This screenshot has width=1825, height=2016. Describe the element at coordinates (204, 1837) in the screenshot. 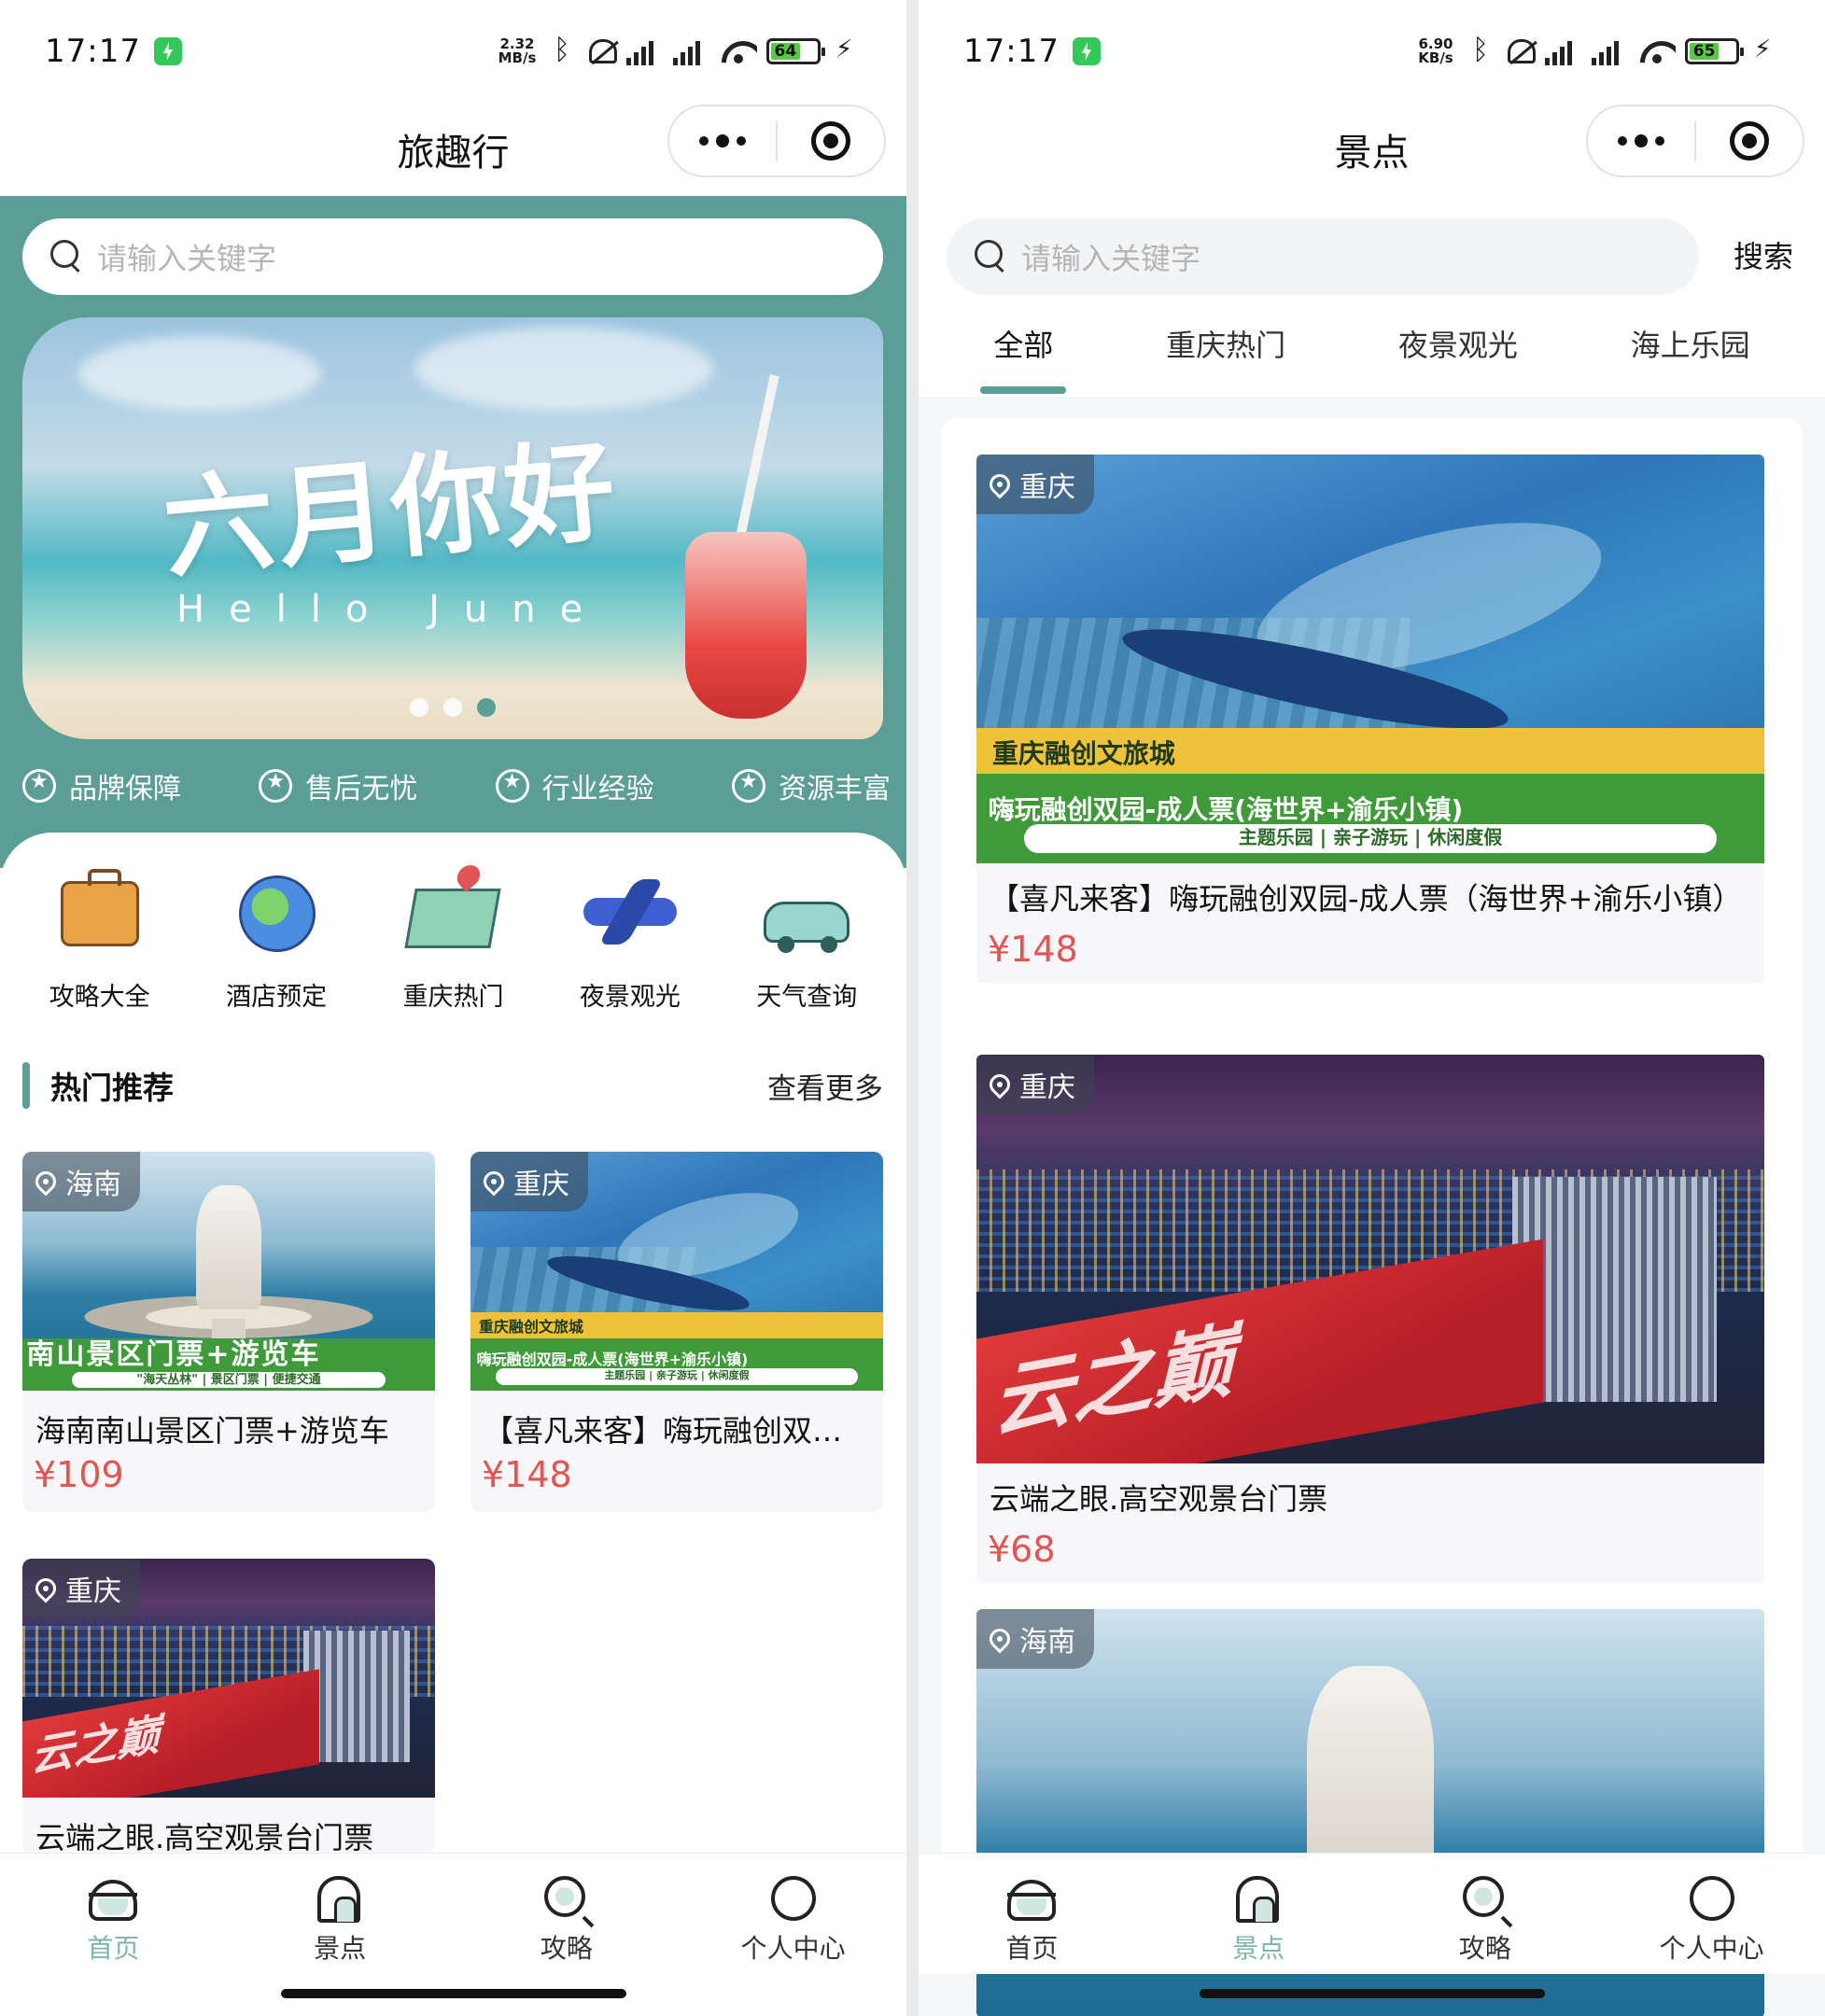

I see `hot-card-title: 云端之眼.高空观景台门票` at that location.